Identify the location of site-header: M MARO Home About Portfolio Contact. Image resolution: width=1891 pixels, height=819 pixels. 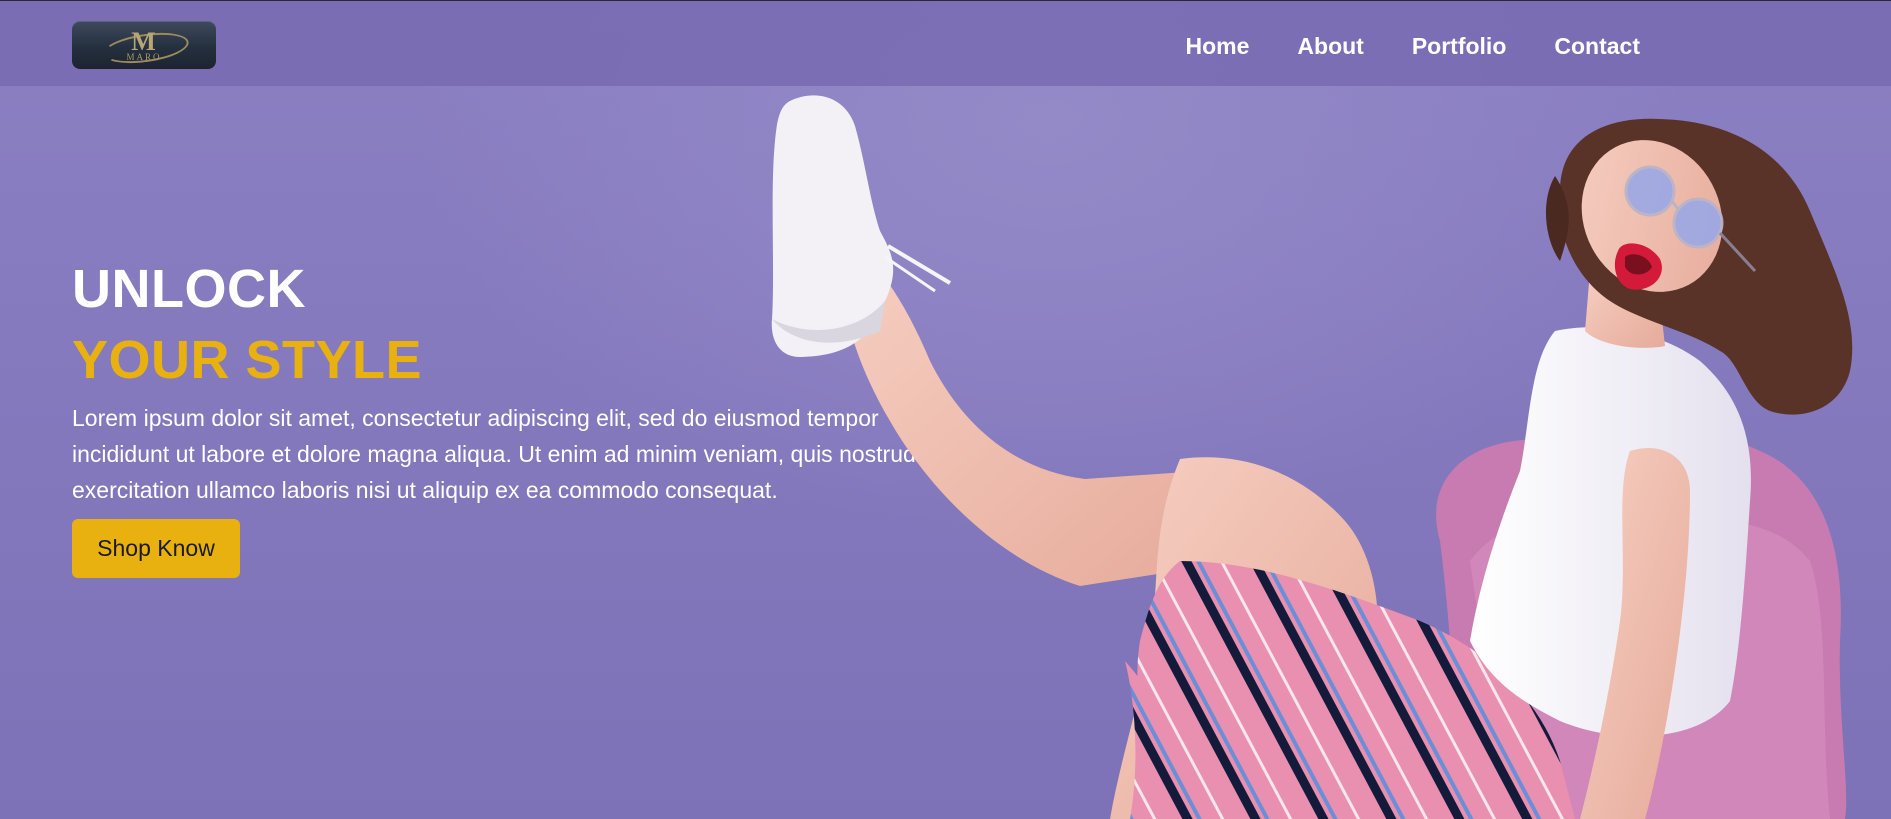
(945, 43).